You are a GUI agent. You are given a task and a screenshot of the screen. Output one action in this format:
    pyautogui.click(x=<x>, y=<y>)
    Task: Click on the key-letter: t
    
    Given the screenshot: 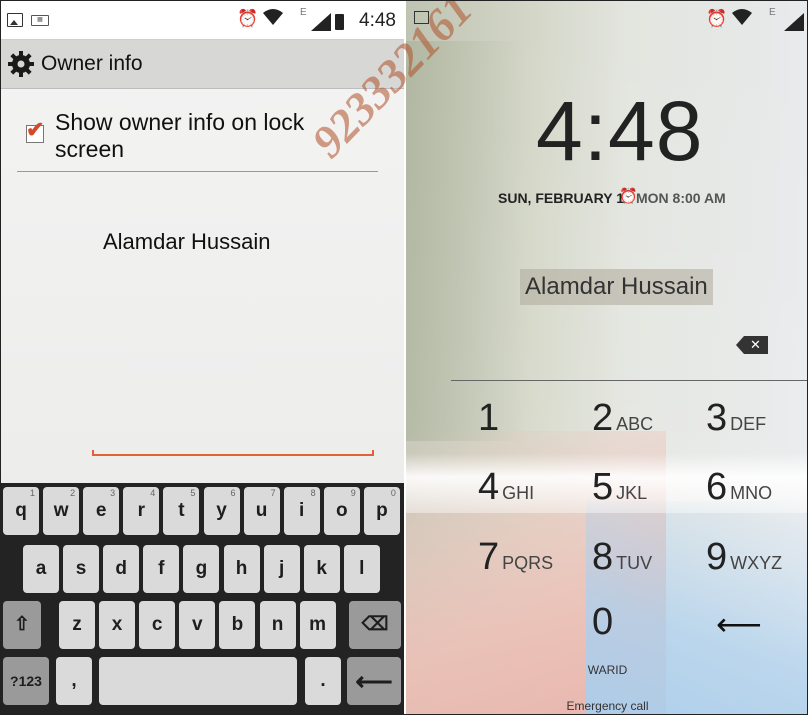 What is the action you would take?
    pyautogui.click(x=181, y=510)
    